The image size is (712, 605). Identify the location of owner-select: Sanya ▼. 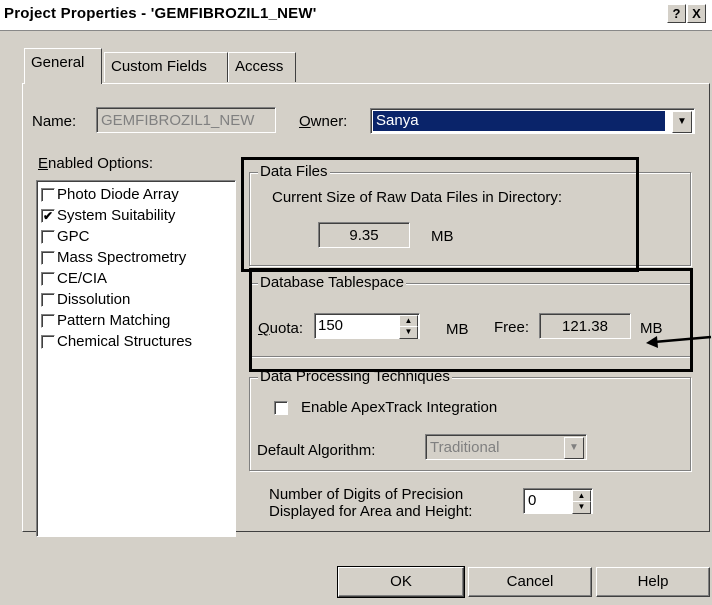
(532, 121).